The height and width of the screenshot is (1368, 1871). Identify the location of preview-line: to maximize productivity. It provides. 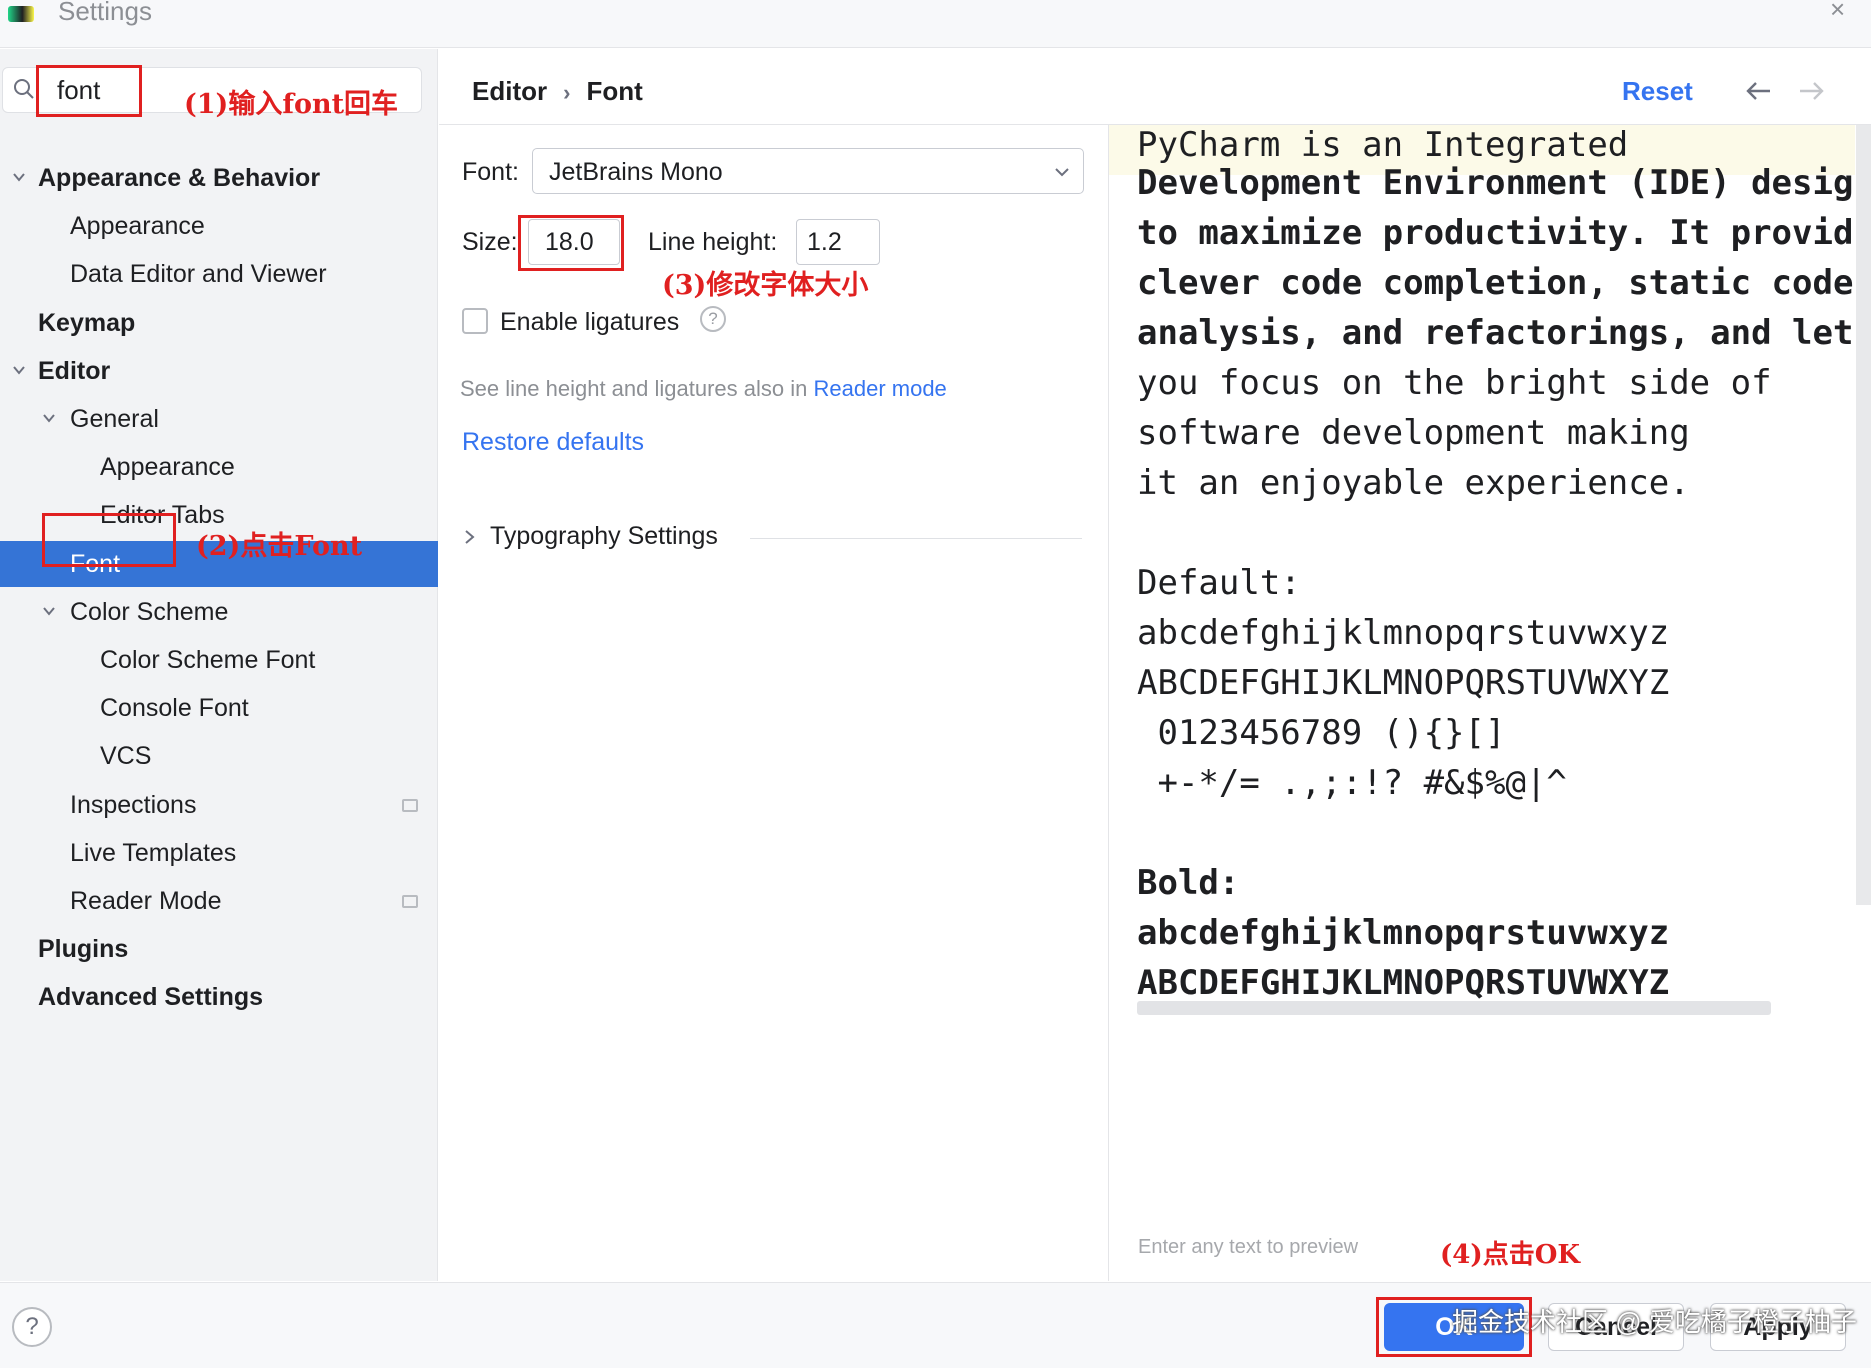
(1496, 233).